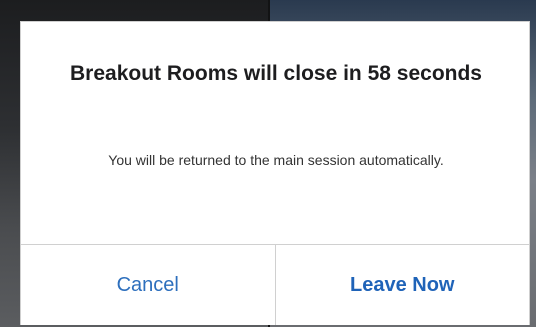  What do you see at coordinates (148, 285) in the screenshot?
I see `cancel-button: Cancel` at bounding box center [148, 285].